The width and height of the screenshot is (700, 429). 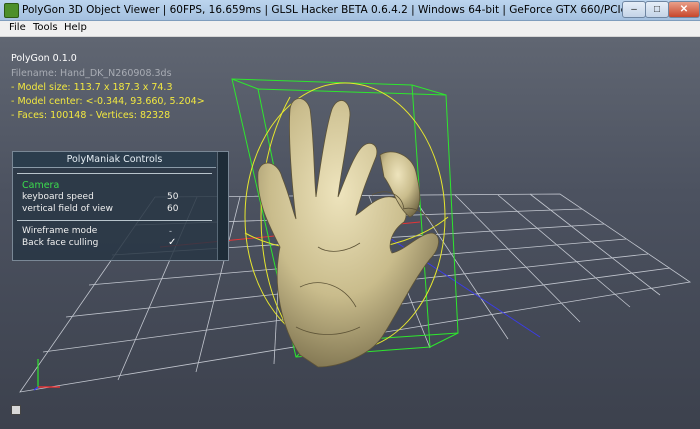 I want to click on camera-section-label: Camera, so click(x=41, y=185).